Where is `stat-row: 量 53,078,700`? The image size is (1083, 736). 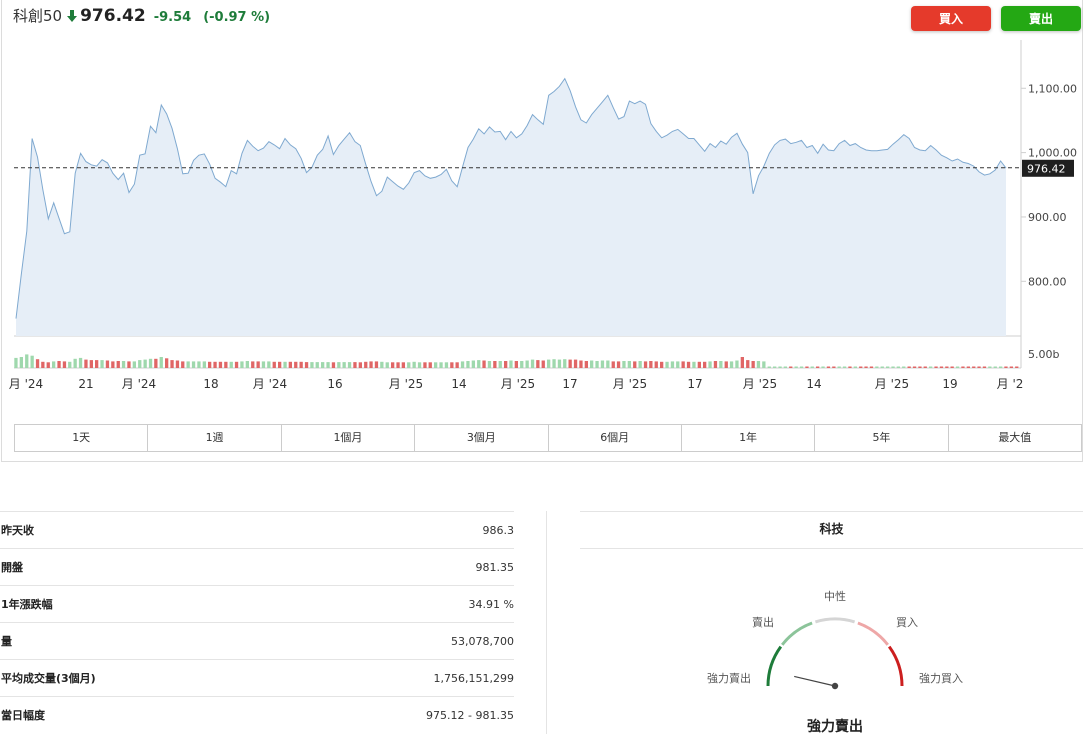 stat-row: 量 53,078,700 is located at coordinates (257, 640).